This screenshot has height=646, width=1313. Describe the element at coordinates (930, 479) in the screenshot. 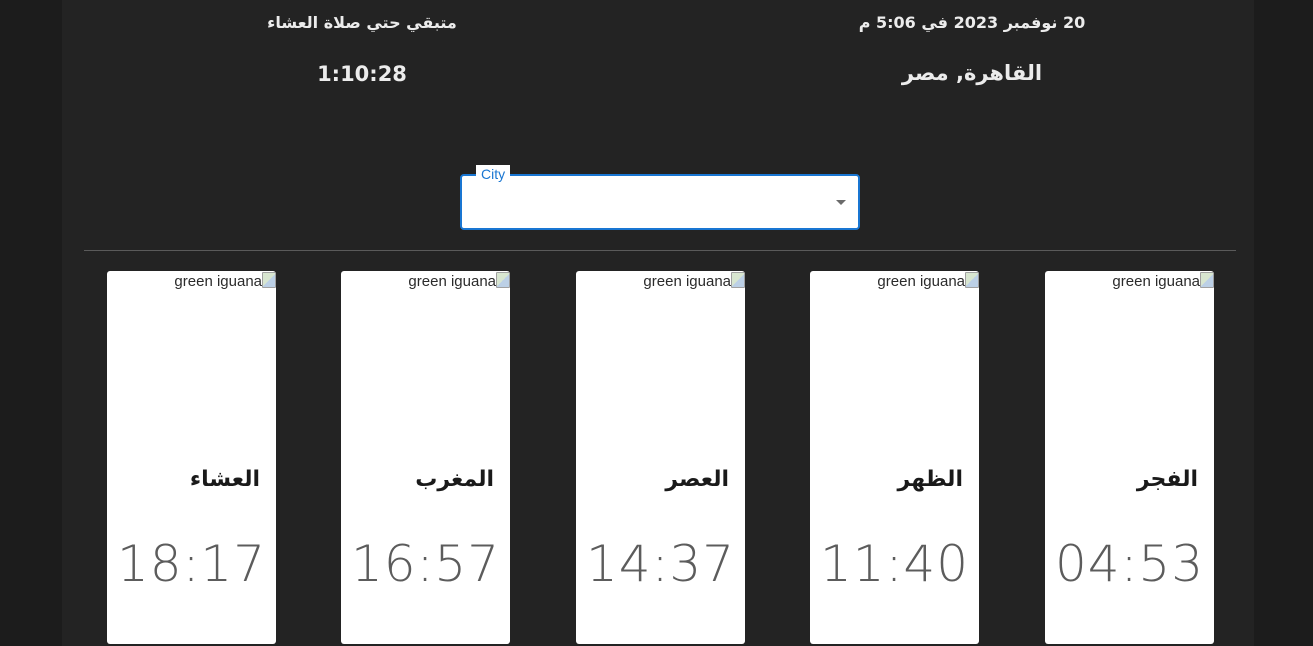

I see `prayer-name: الظهر` at that location.